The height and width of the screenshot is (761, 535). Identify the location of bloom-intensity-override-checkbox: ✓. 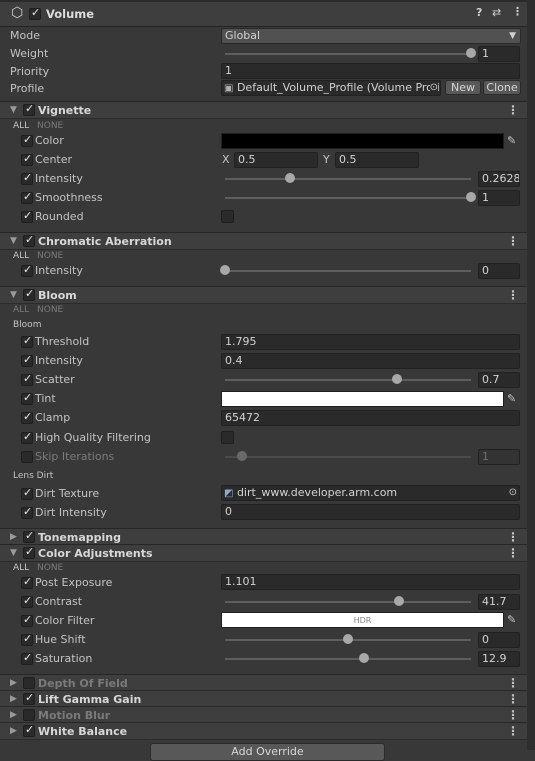
(27, 360).